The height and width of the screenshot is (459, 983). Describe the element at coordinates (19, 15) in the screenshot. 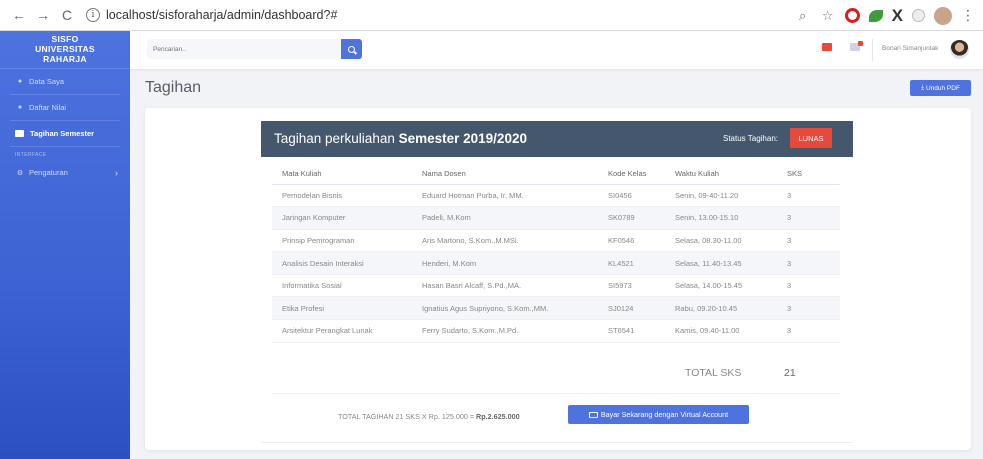

I see `back-icon: ←` at that location.